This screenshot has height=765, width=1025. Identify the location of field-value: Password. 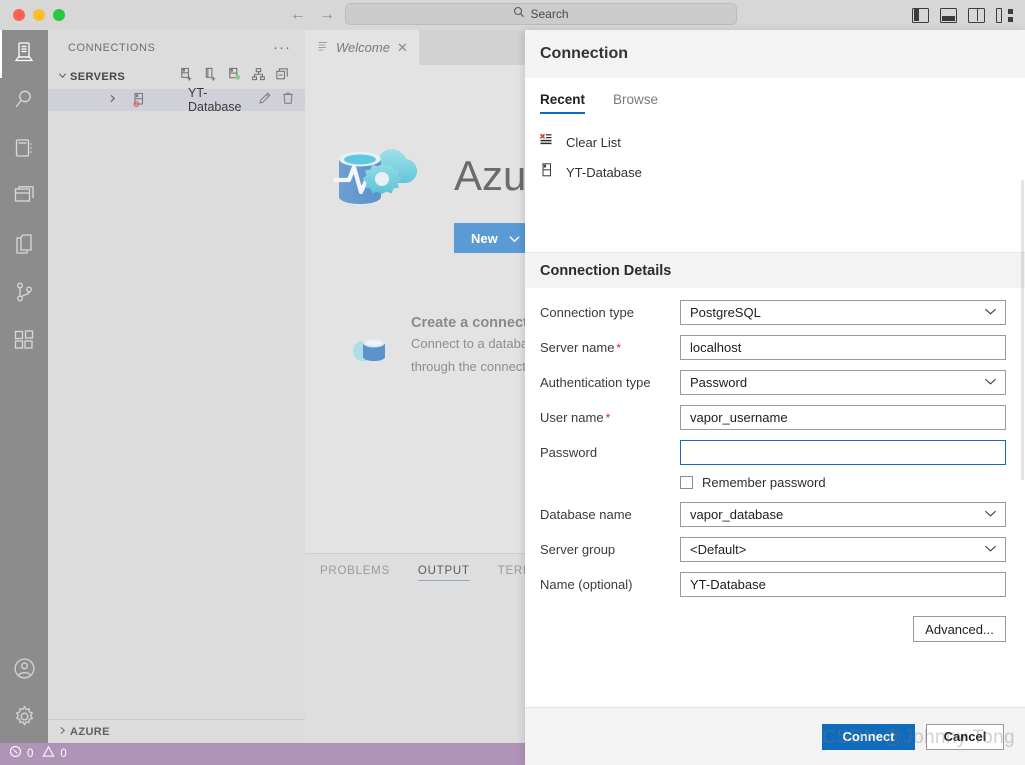
(719, 382).